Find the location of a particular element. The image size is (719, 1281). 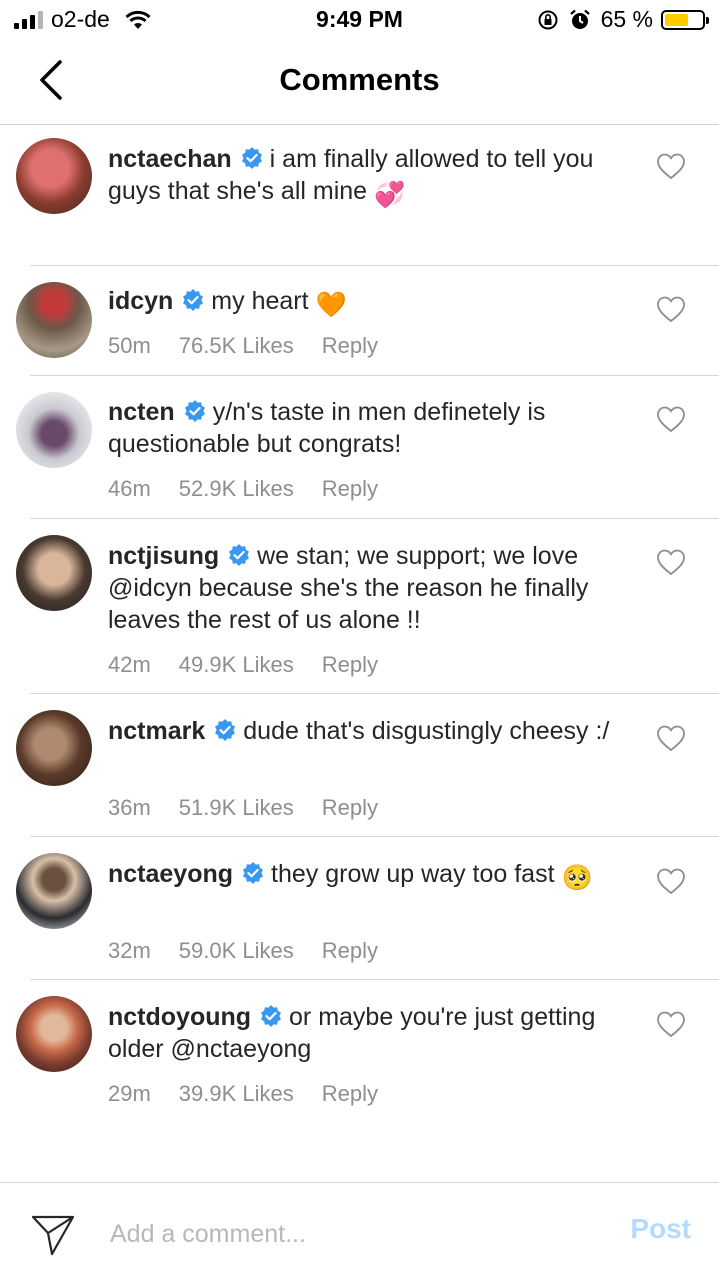

revolving-hearts-emoji: 💞 is located at coordinates (390, 195).